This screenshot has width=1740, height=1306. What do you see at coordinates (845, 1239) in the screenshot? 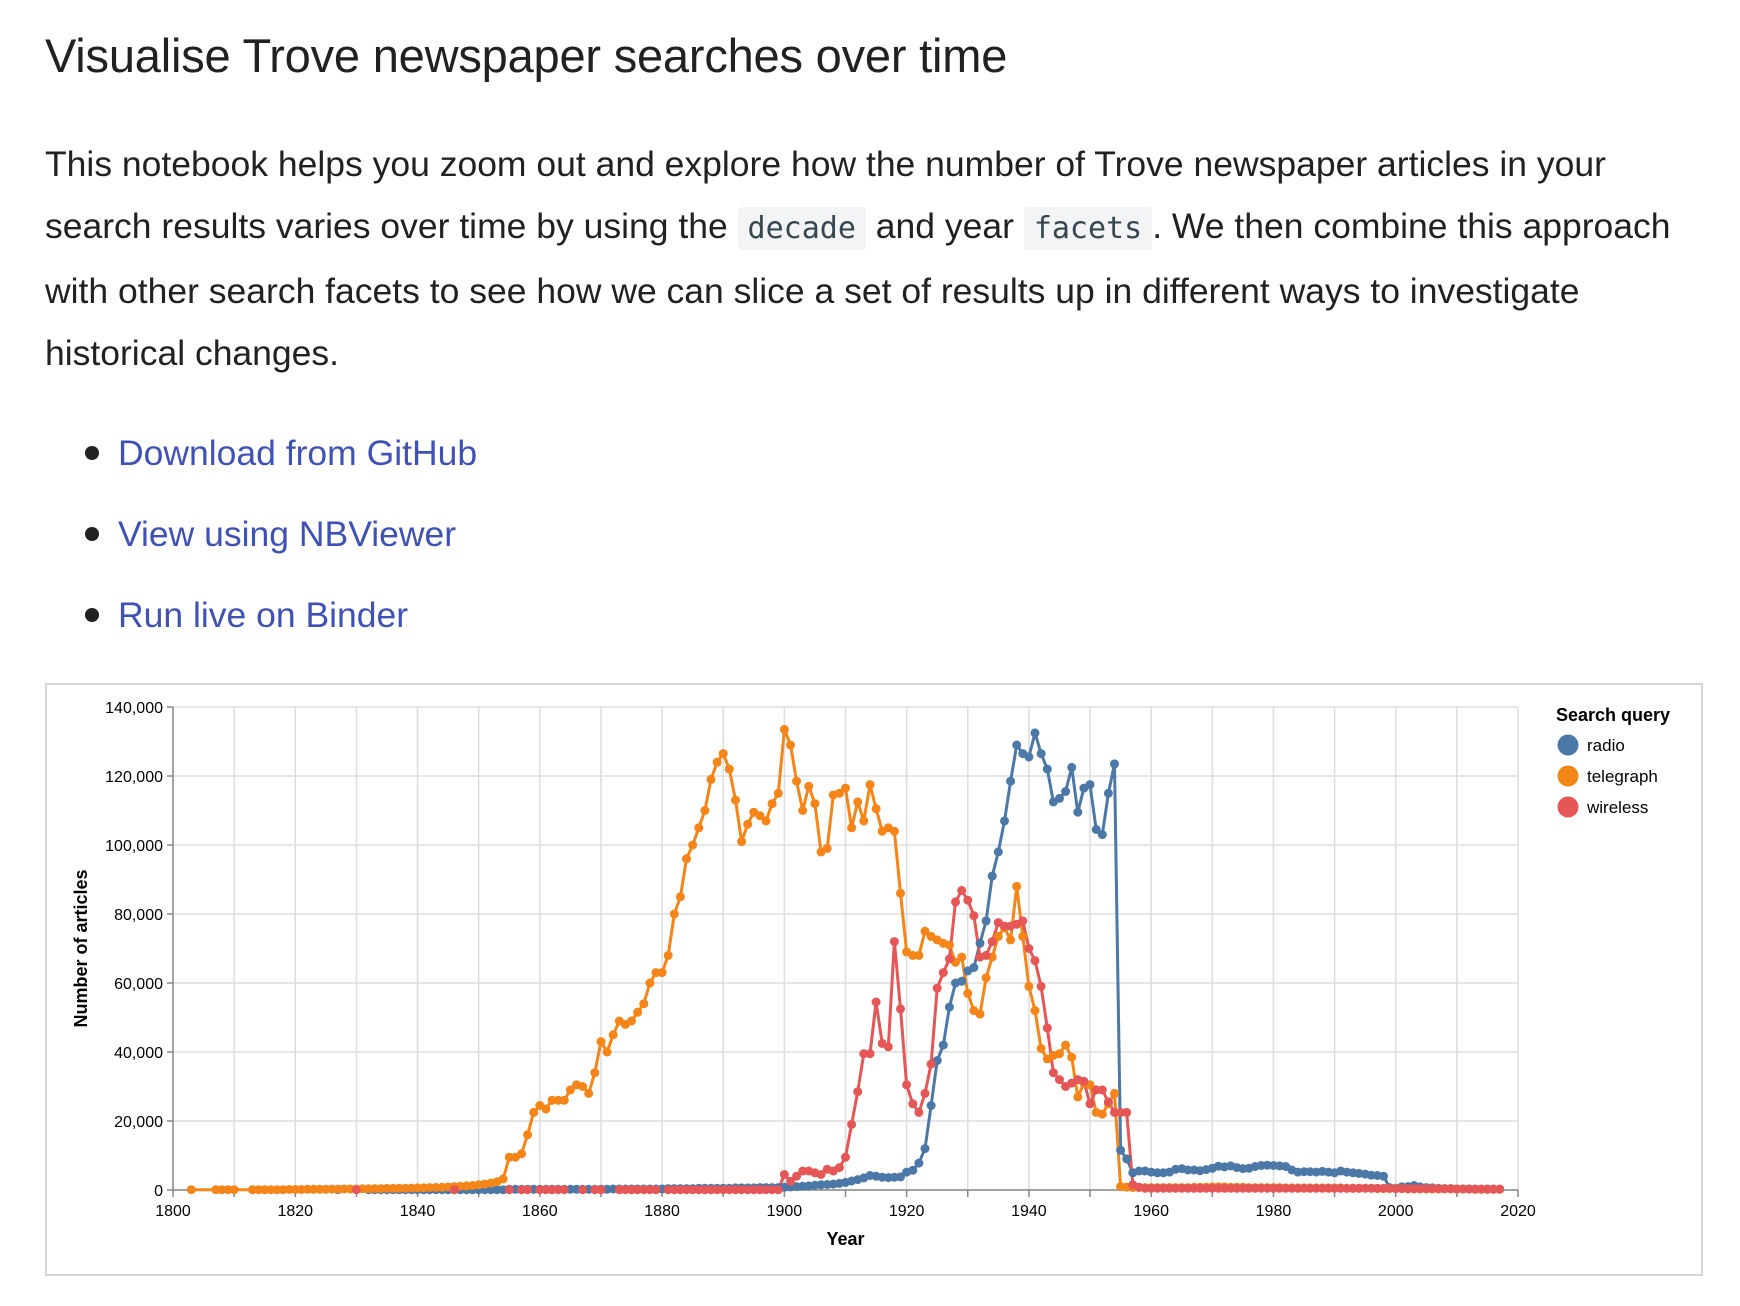
I see `x-axis-label: Year` at bounding box center [845, 1239].